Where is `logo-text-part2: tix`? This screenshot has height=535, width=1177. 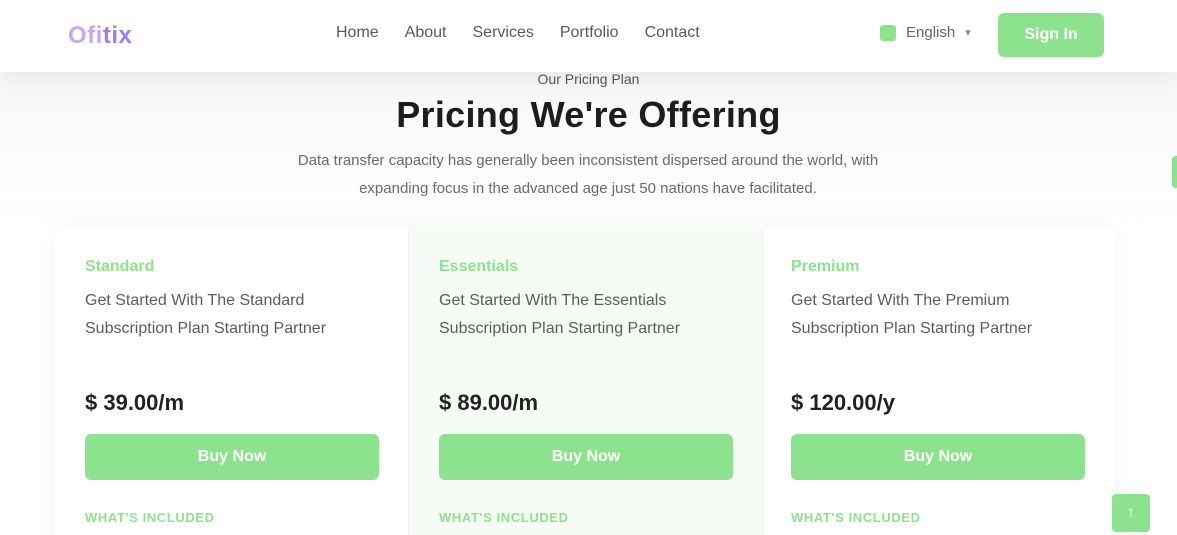 logo-text-part2: tix is located at coordinates (117, 35).